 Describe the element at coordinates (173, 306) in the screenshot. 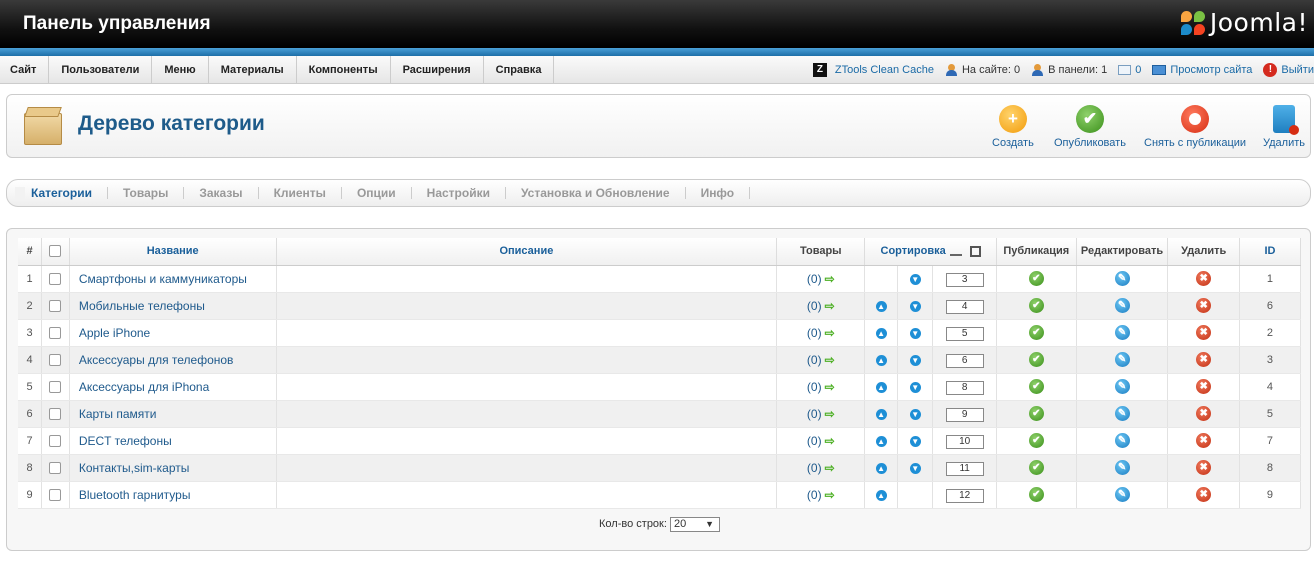

I see `category-name-link: Мобильные телефоны` at that location.